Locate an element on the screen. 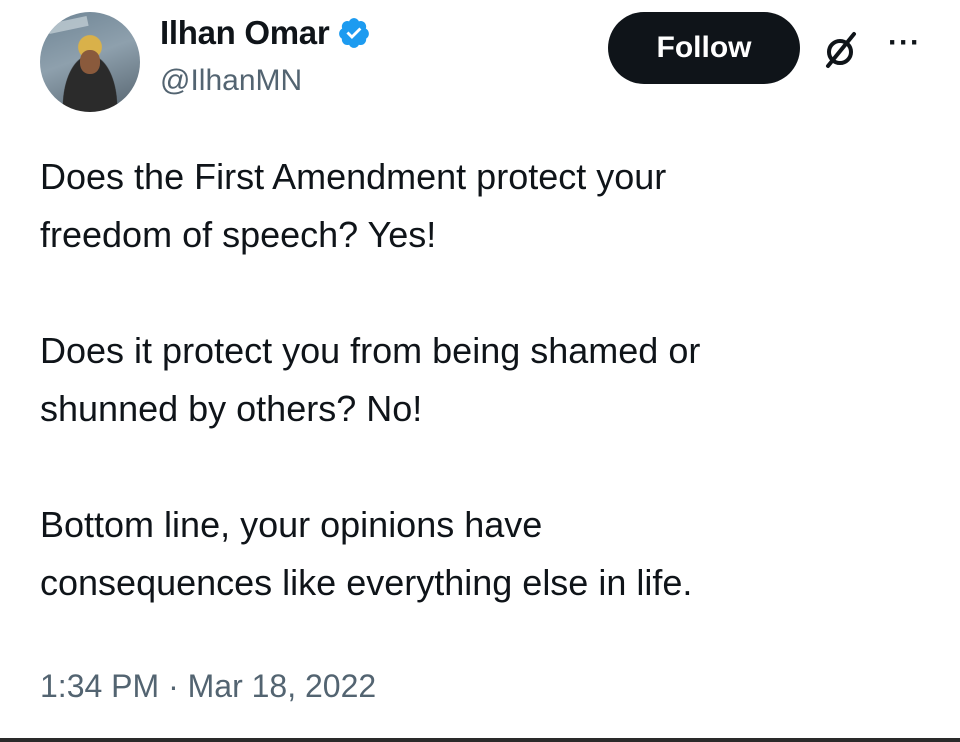 Image resolution: width=960 pixels, height=742 pixels. author-name-row: Ilhan Omar is located at coordinates (265, 33).